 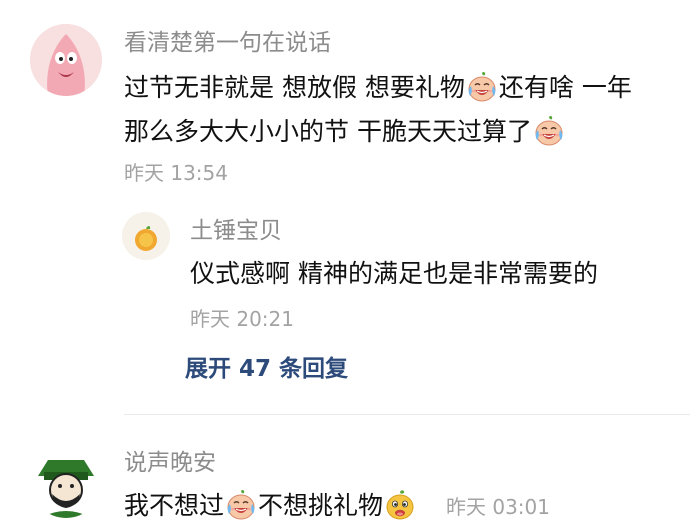 What do you see at coordinates (236, 231) in the screenshot?
I see `reply-1-username: 土锤宝贝` at bounding box center [236, 231].